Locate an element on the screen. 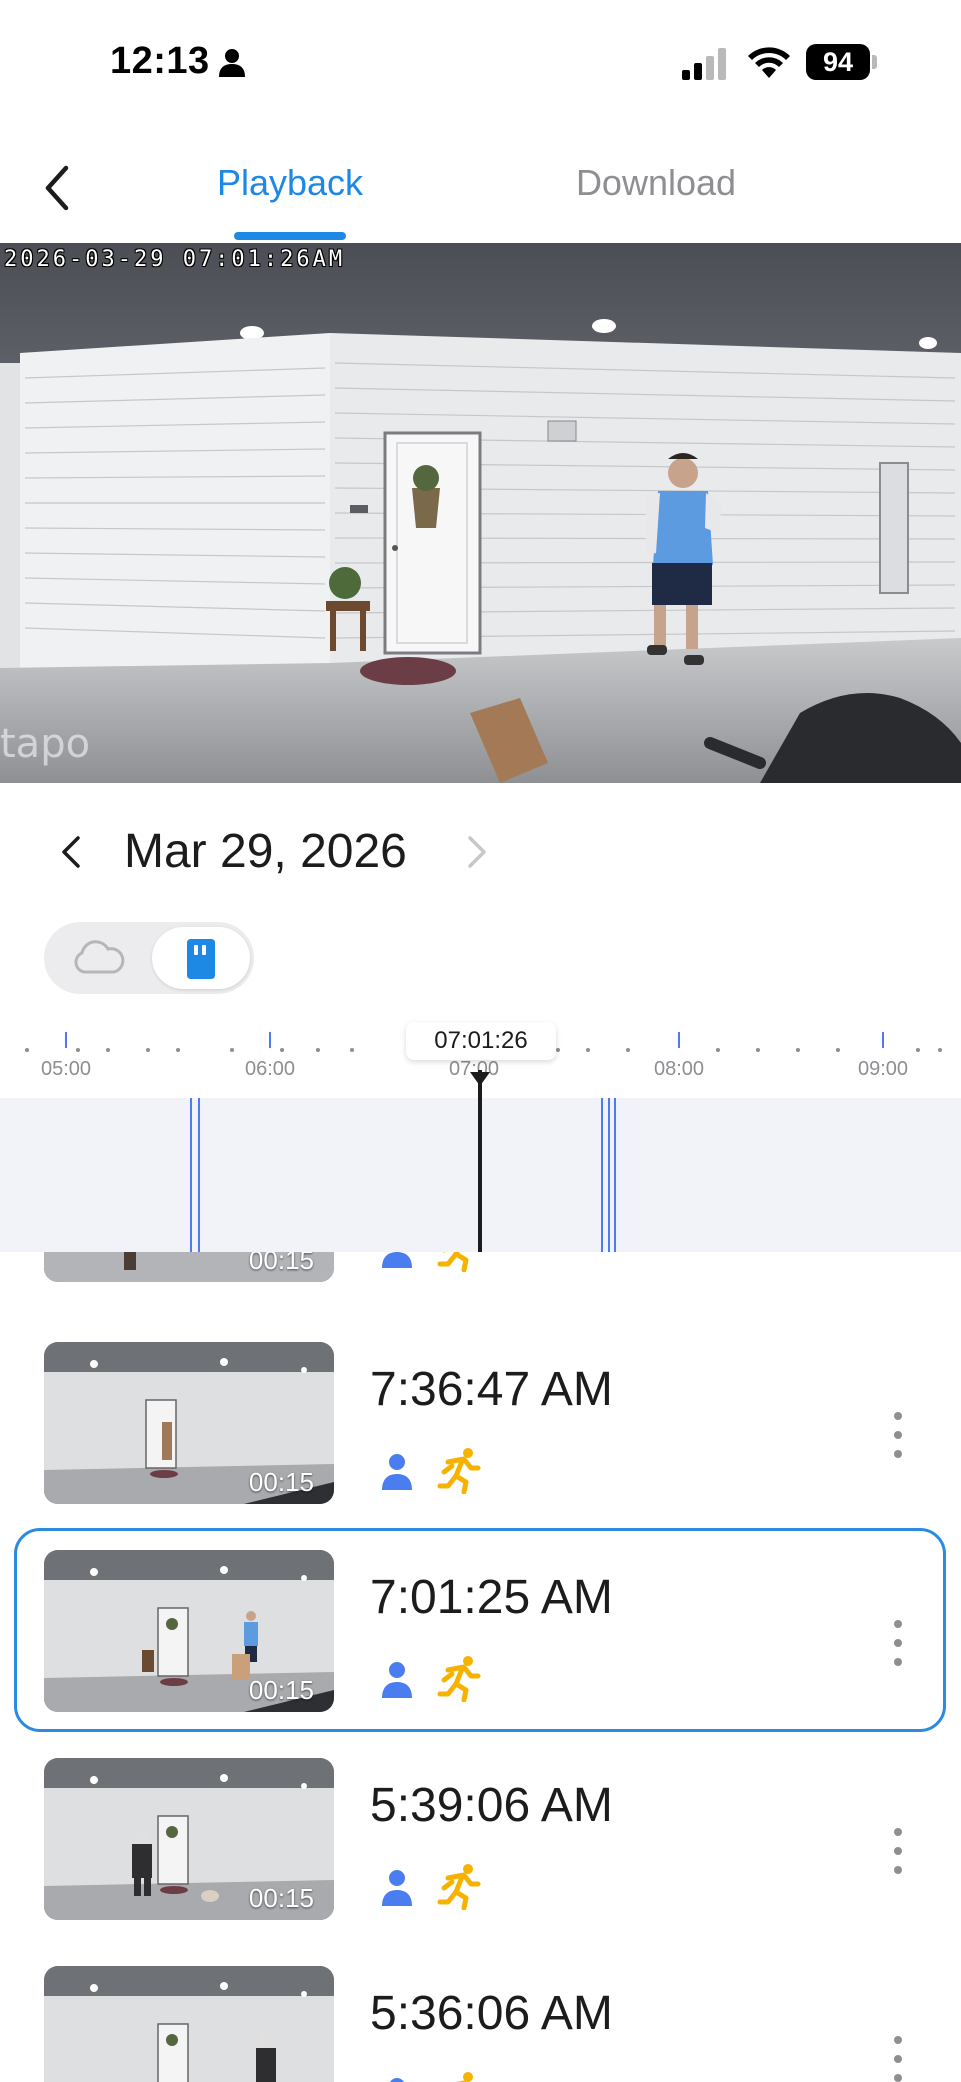  event-time: 7:36:47 AM is located at coordinates (491, 1389).